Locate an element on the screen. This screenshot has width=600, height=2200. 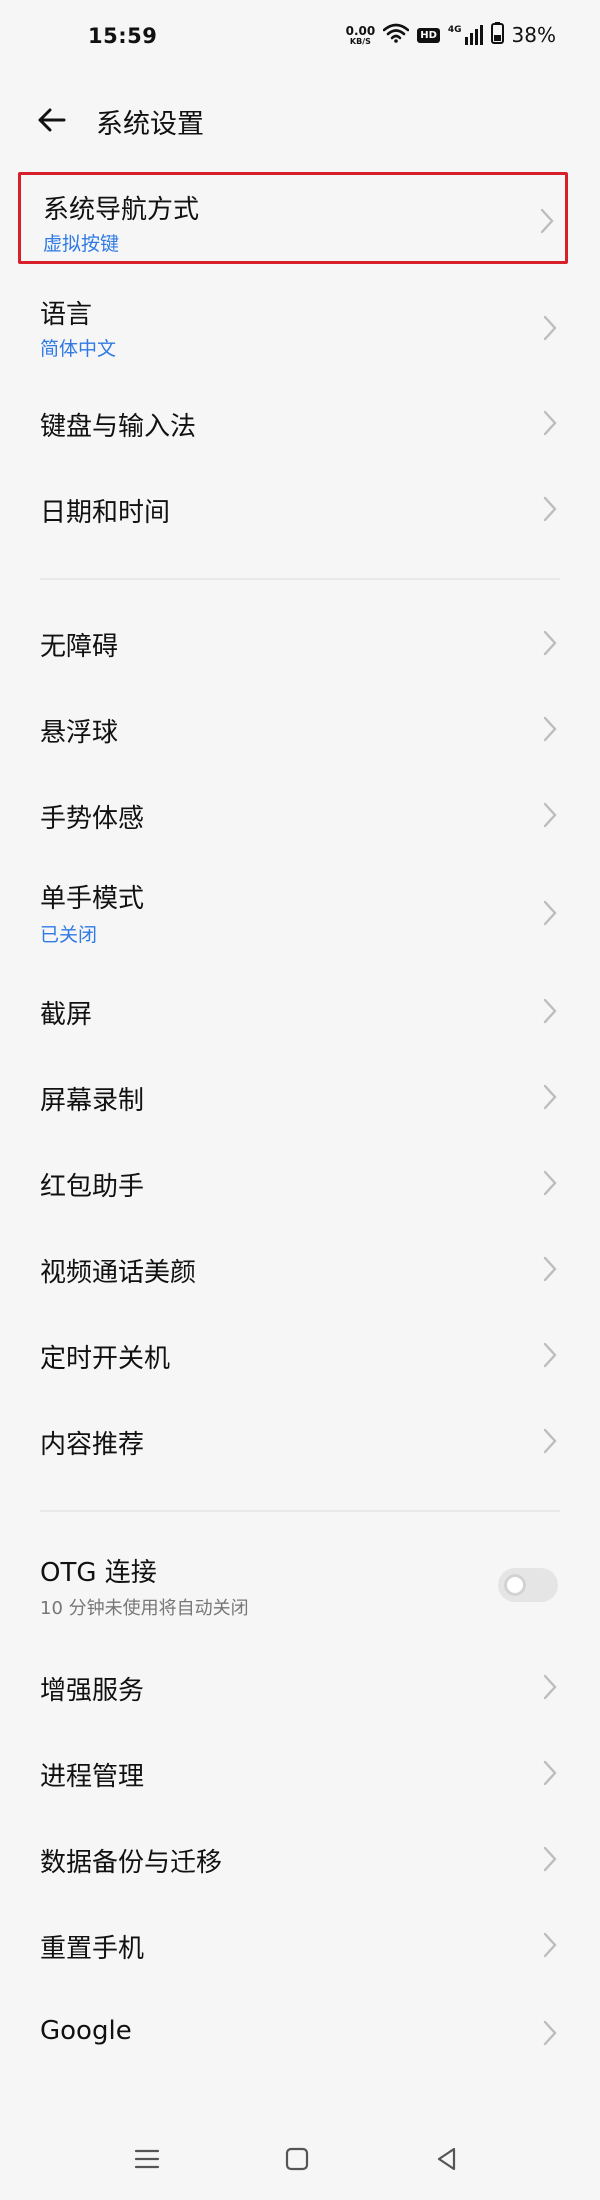
setting-process-management: 进程管理 is located at coordinates (293, 1773).